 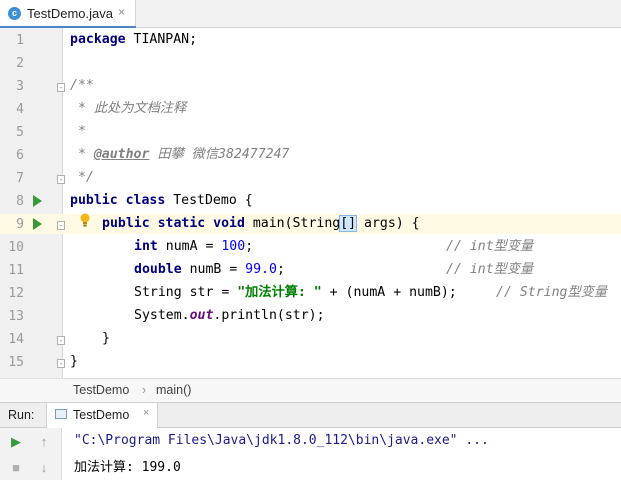 I want to click on breadcrumb: TestDemo › main(), so click(x=310, y=390).